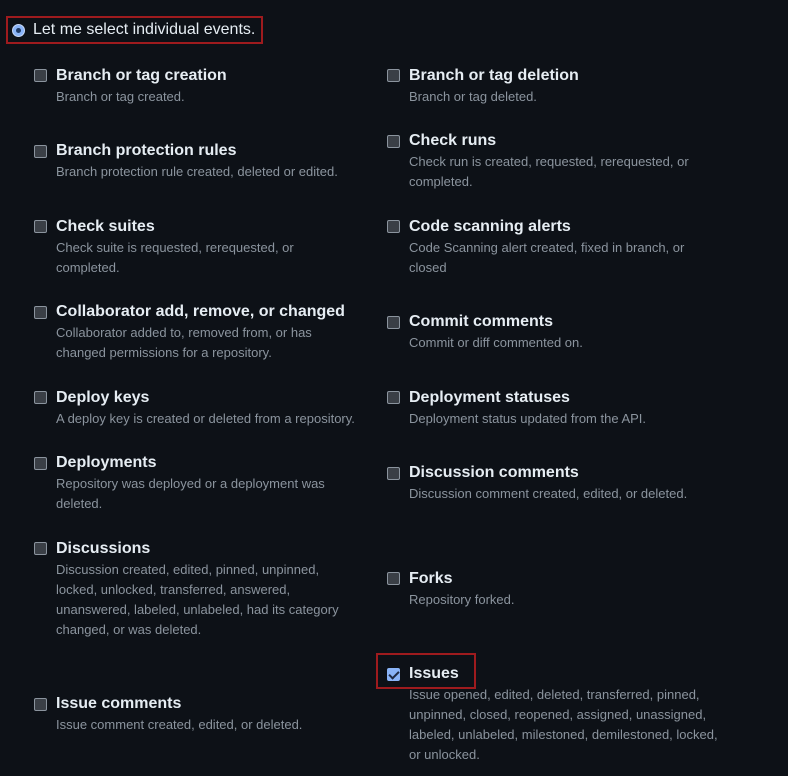 This screenshot has width=788, height=776. Describe the element at coordinates (40, 312) in the screenshot. I see `collaborator-checkbox` at that location.